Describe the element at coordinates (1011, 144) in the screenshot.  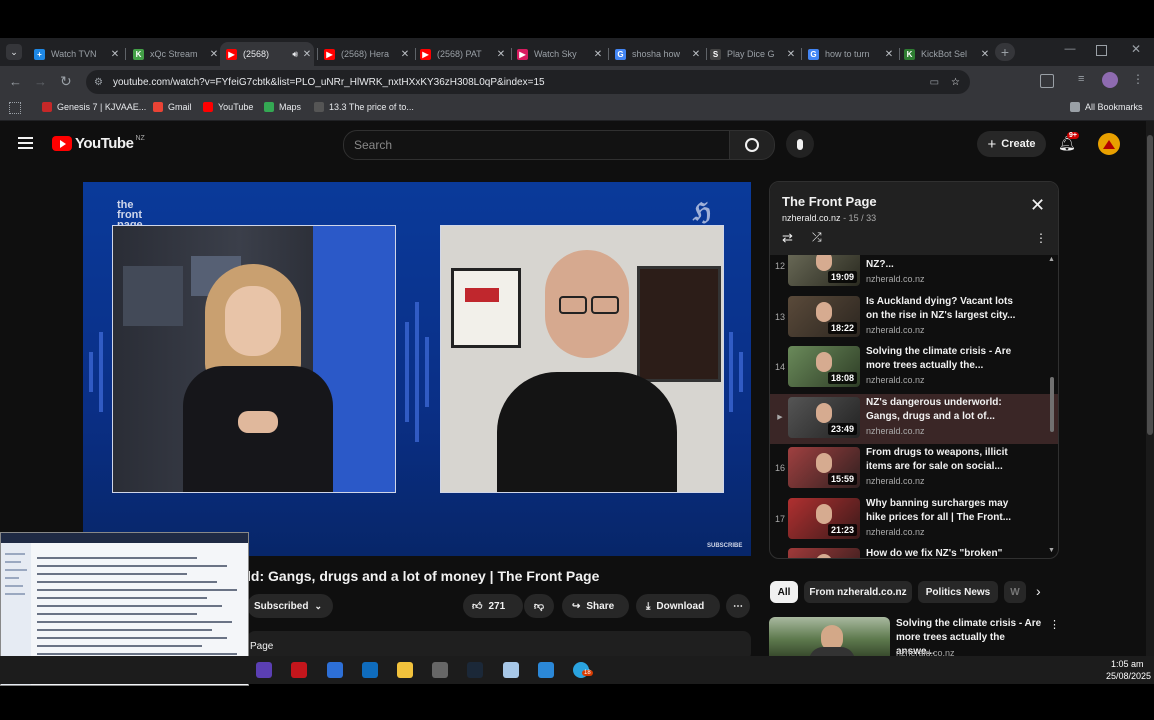
I see `create-button: + Create` at that location.